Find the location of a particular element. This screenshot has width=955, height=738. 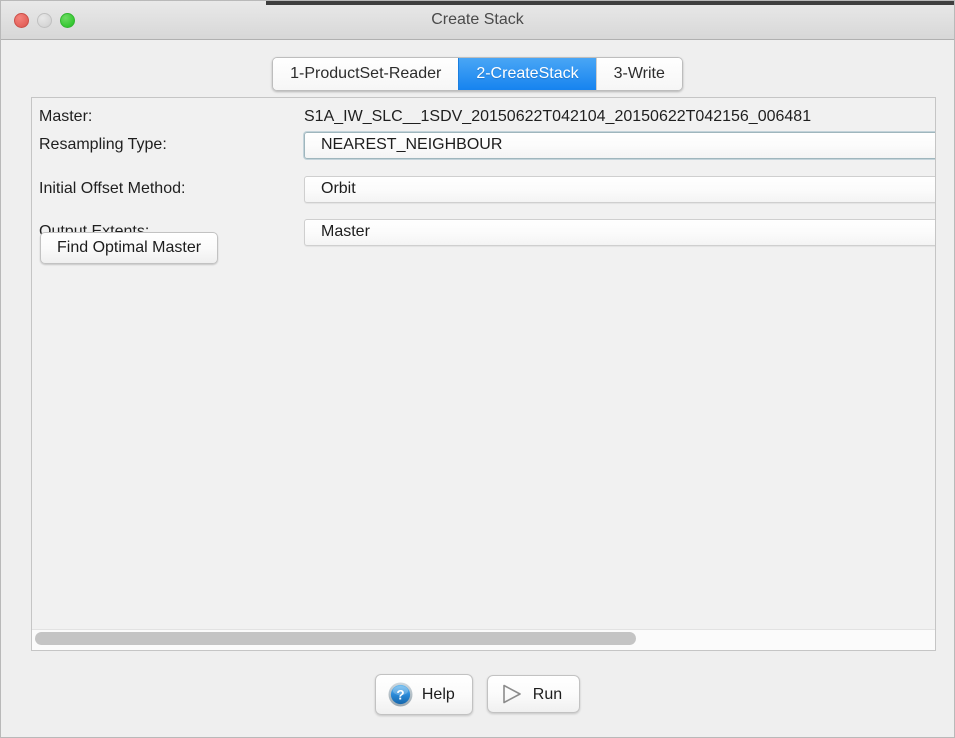

tab-createstack: 2-CreateStack is located at coordinates (527, 74).